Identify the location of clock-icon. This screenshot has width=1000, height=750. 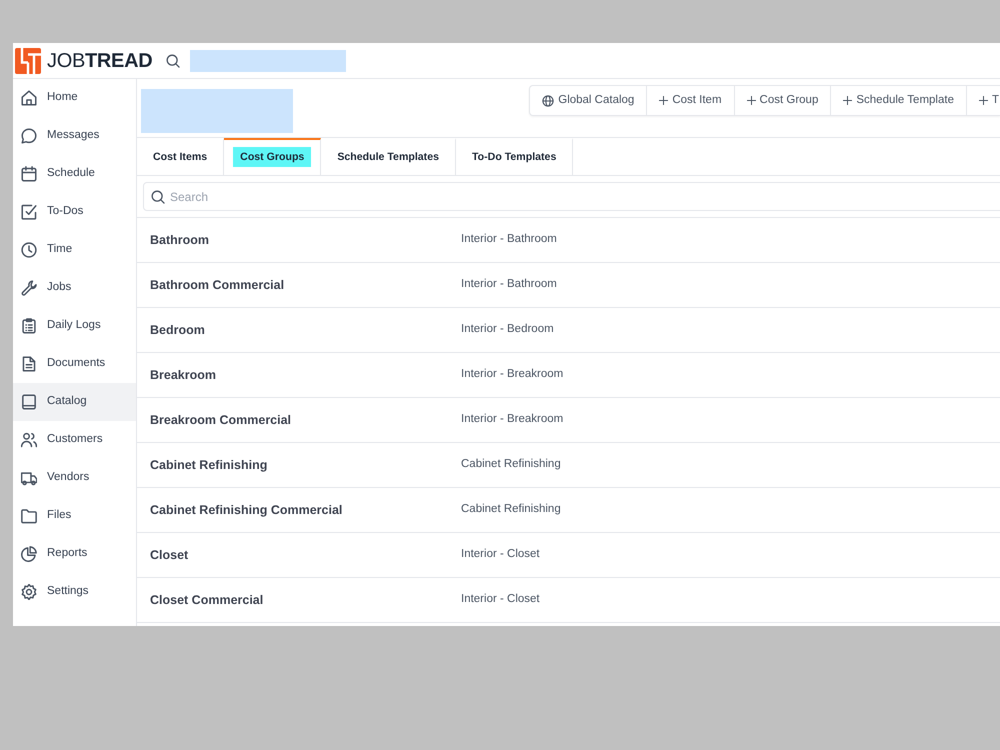
(29, 250).